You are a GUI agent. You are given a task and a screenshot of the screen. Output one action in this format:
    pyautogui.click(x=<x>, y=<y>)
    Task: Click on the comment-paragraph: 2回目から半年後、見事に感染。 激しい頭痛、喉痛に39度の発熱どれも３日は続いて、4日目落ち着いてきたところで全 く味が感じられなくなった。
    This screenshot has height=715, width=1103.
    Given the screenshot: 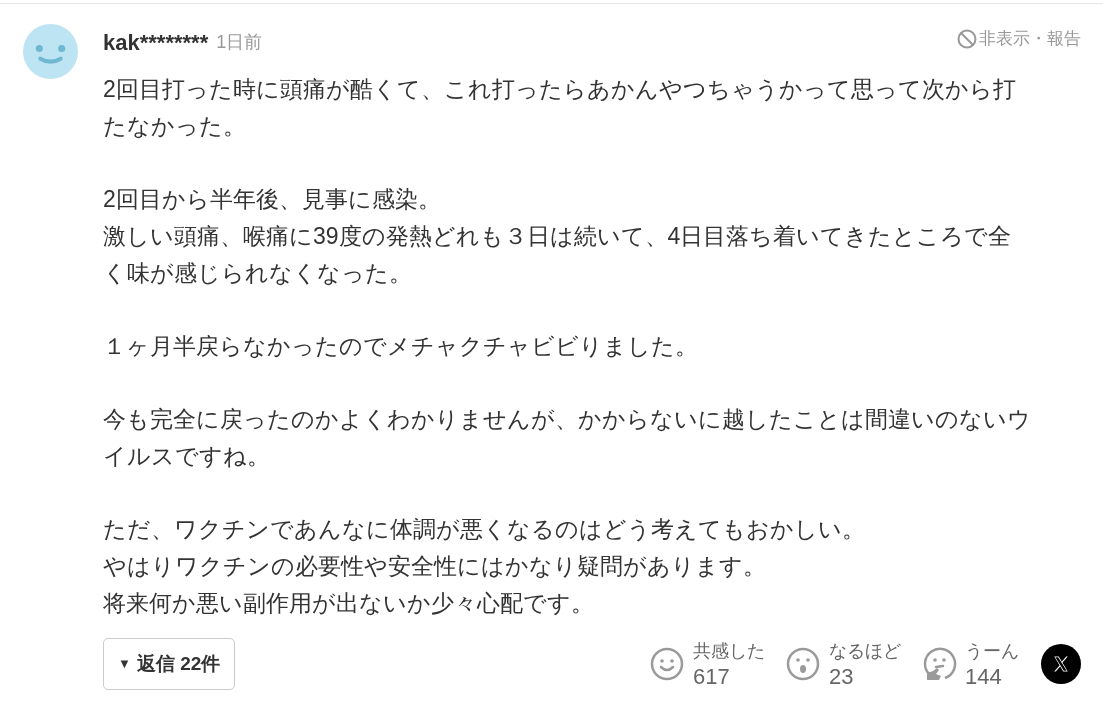 What is the action you would take?
    pyautogui.click(x=558, y=236)
    